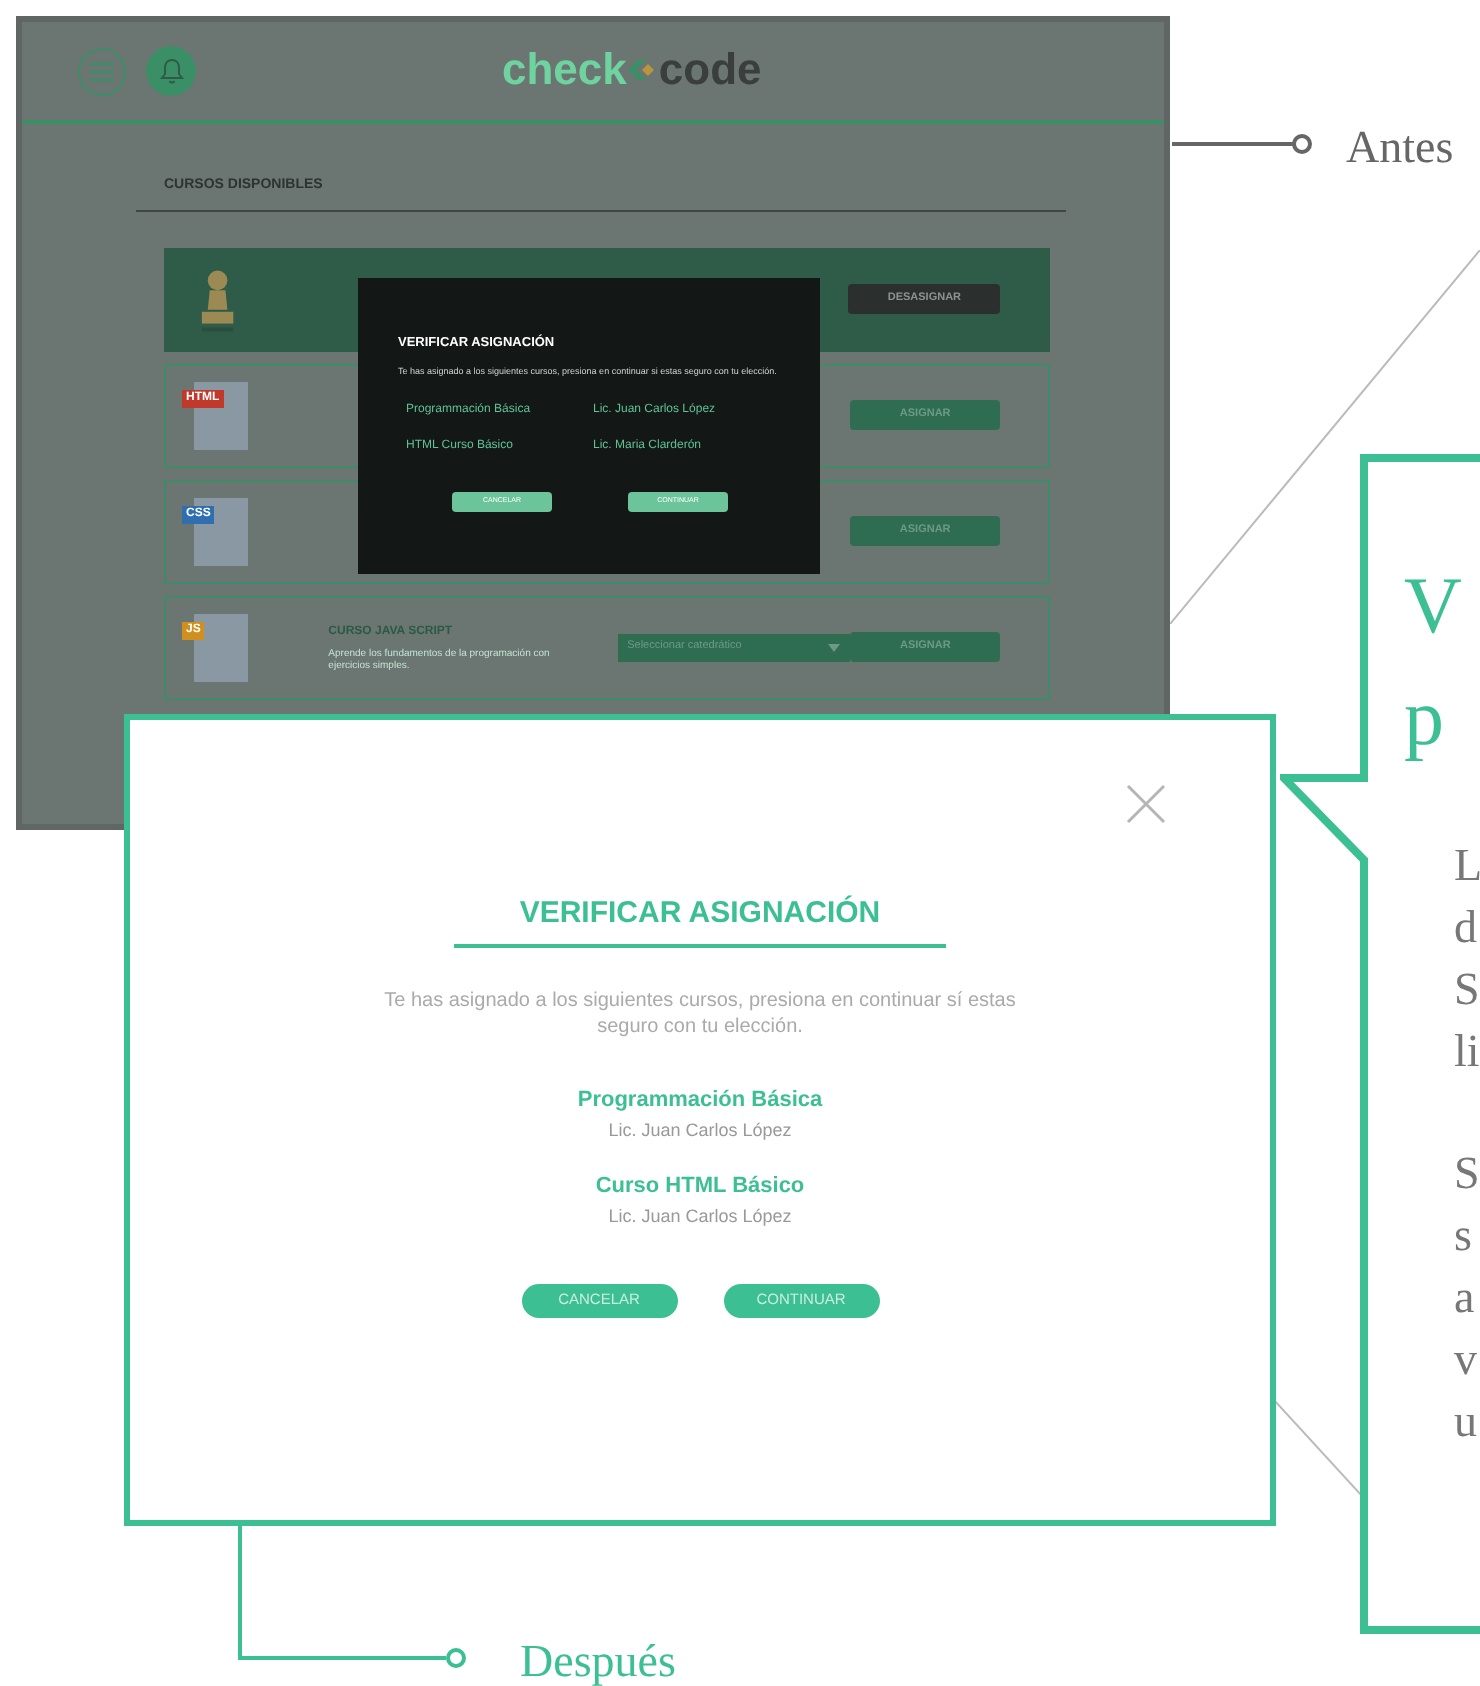  I want to click on heading-text: V, so click(1433, 606).